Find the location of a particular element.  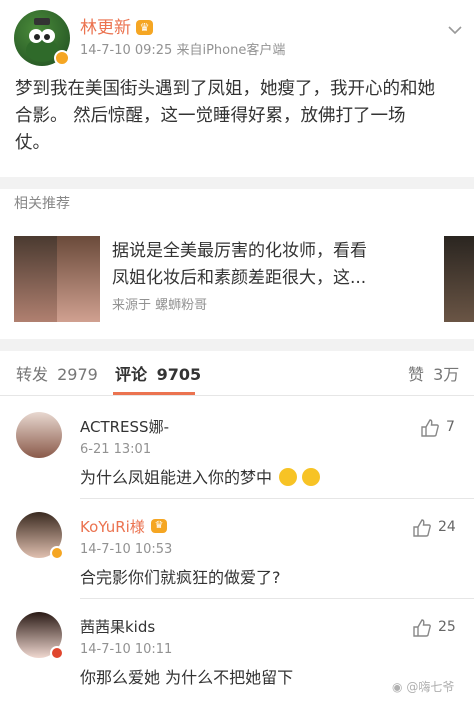

tab-comments: 评论 9705 is located at coordinates (158, 375).